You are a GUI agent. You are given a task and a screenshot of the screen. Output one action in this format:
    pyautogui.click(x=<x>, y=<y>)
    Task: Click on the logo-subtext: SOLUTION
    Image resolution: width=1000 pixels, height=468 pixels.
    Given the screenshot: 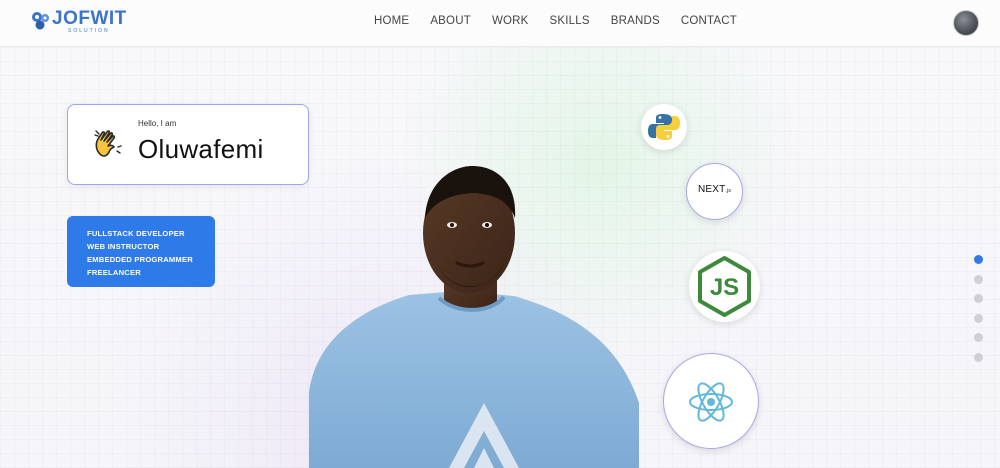 What is the action you would take?
    pyautogui.click(x=89, y=31)
    